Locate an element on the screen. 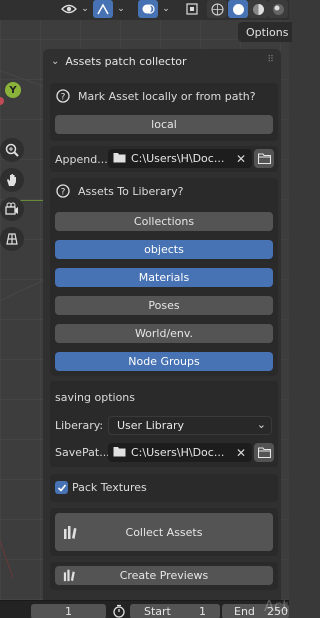  create-previews-label: Create Previews is located at coordinates (164, 575).